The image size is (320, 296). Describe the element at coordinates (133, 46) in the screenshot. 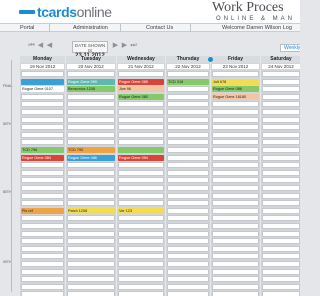

I see `last-page-icon: ⏭` at that location.